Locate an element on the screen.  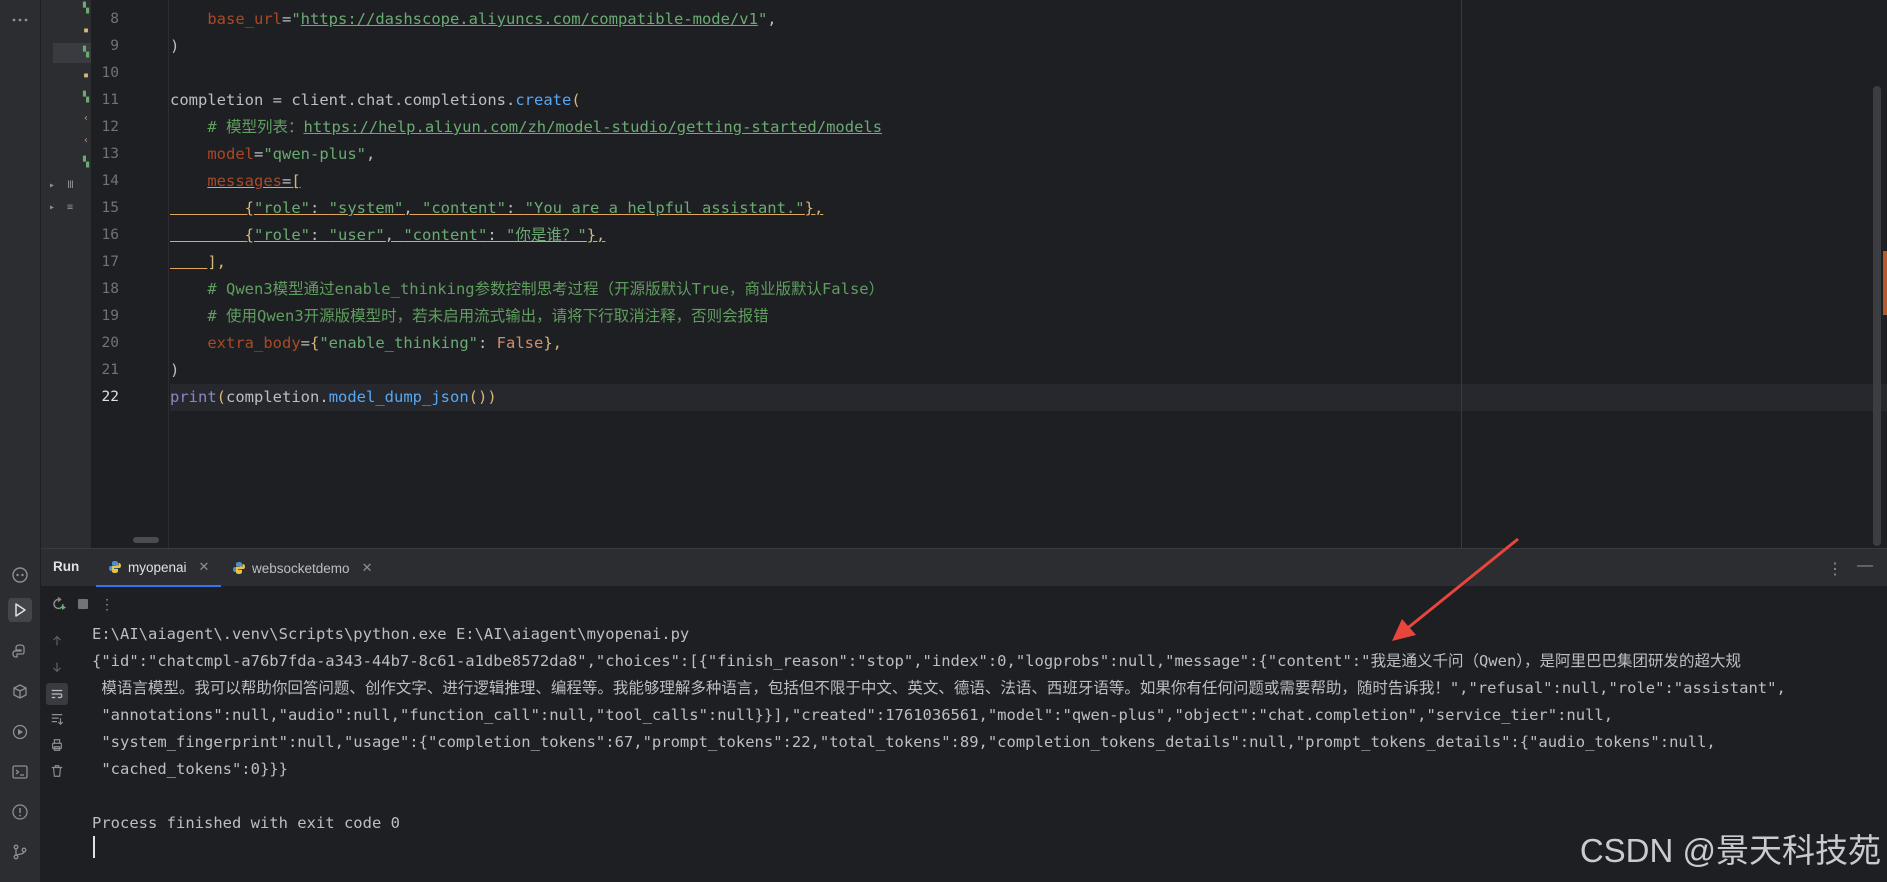
line-number: 19 is located at coordinates (110, 316).